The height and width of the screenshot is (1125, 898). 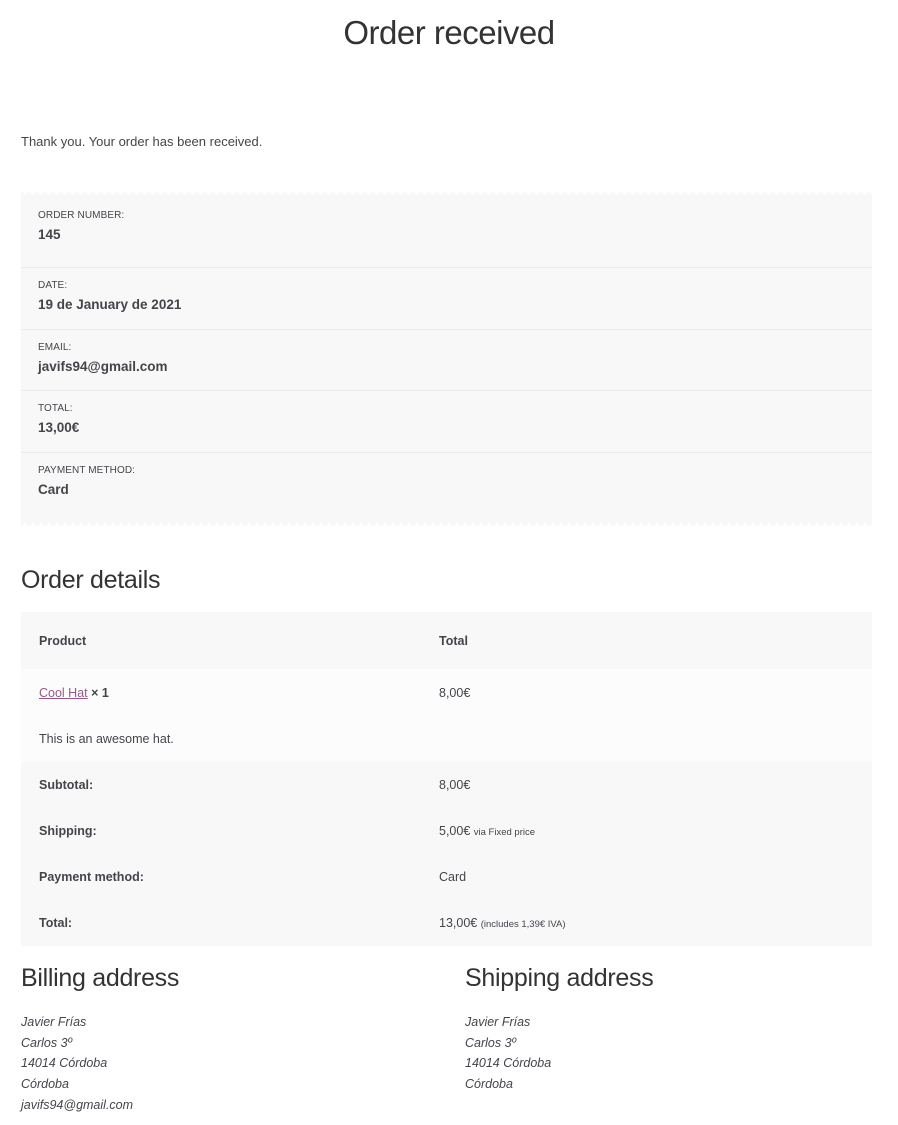 What do you see at coordinates (453, 877) in the screenshot?
I see `payment-method-value: Card` at bounding box center [453, 877].